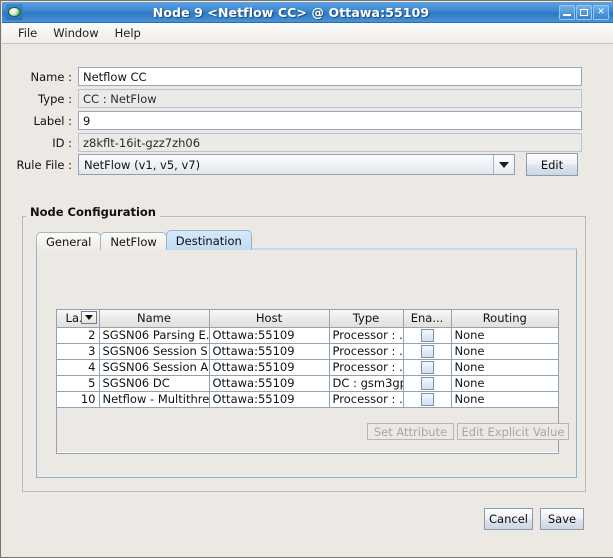 This screenshot has height=558, width=613. What do you see at coordinates (88, 317) in the screenshot?
I see `sort-dropdown-icon` at bounding box center [88, 317].